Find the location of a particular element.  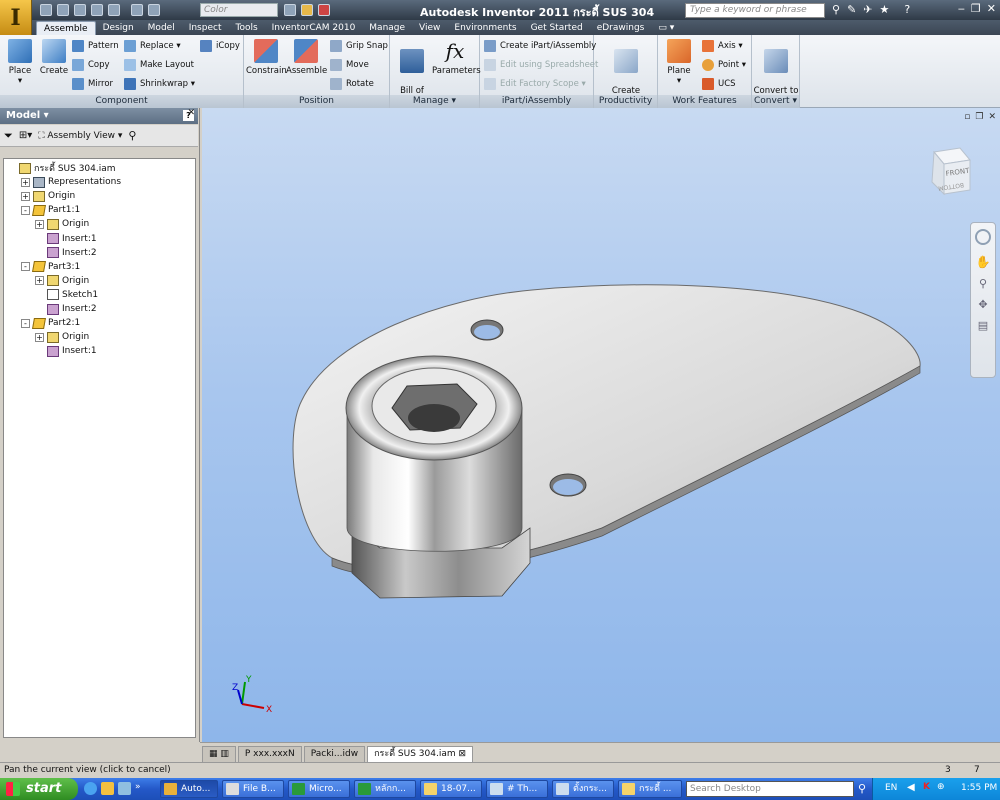

outlook-icon is located at coordinates (107, 788).